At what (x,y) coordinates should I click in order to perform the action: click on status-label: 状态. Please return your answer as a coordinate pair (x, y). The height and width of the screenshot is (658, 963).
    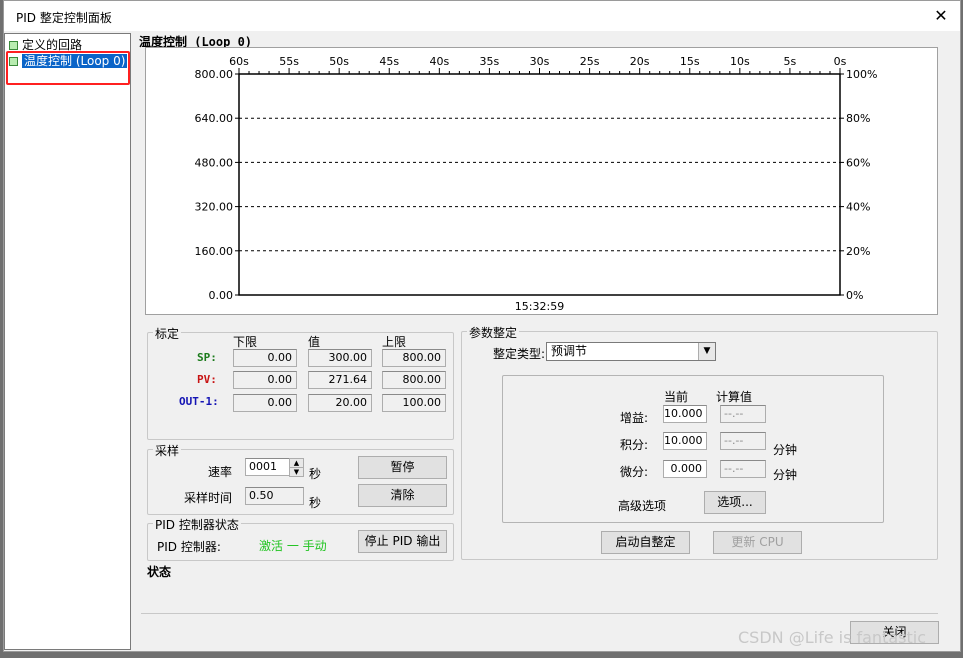
    Looking at the image, I should click on (159, 572).